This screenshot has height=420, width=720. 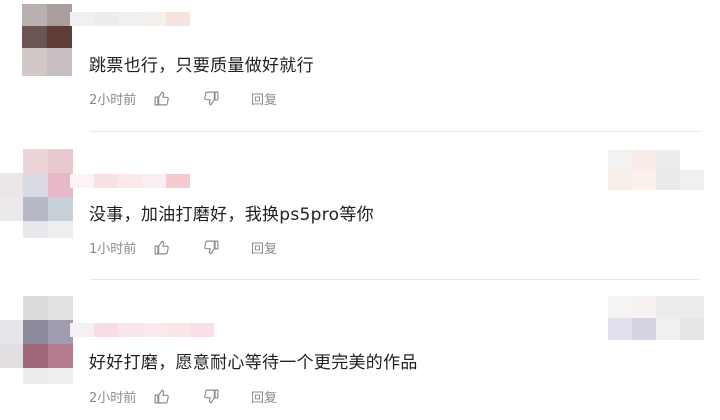 What do you see at coordinates (201, 66) in the screenshot?
I see `comment-text: 跳票也行，只要质量做好就行` at bounding box center [201, 66].